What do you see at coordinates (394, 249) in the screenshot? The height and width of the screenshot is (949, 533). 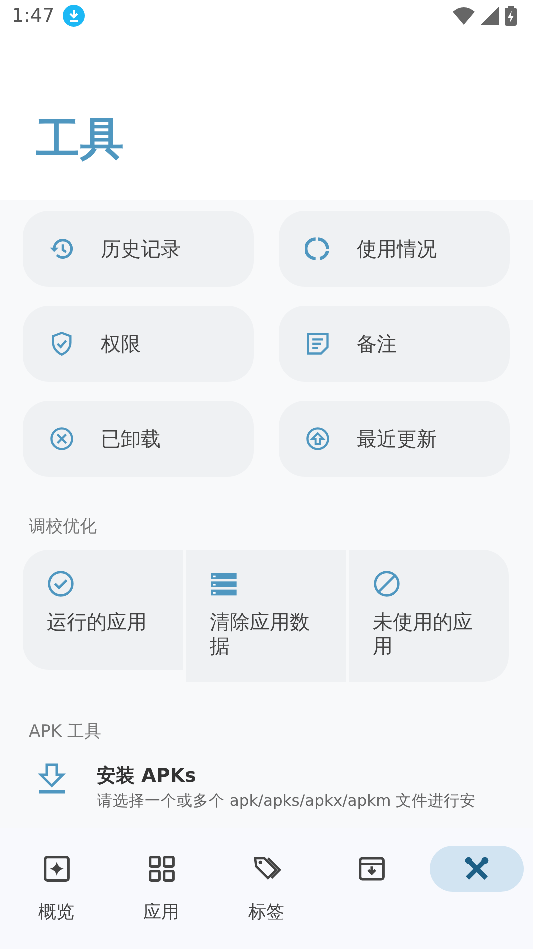 I see `tool-button: 使用情况` at bounding box center [394, 249].